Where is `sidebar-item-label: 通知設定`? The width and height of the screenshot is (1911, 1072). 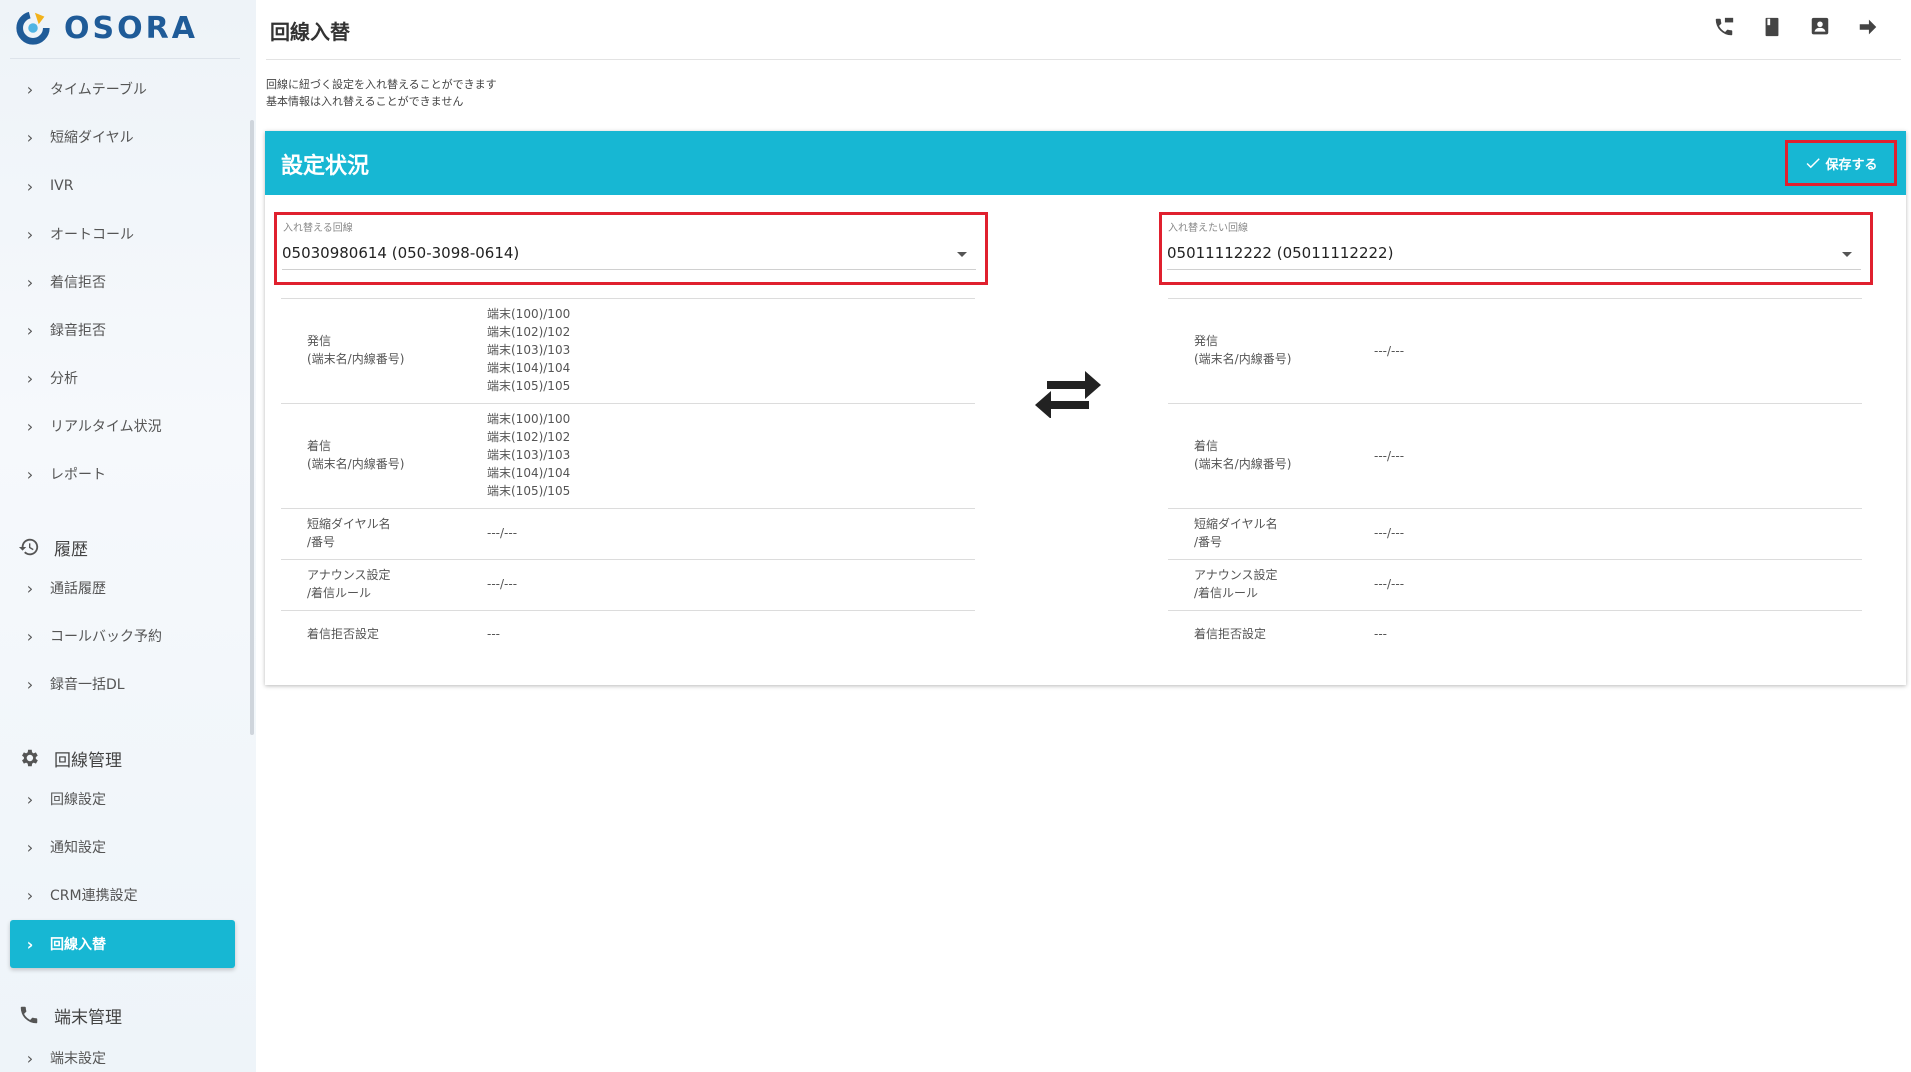
sidebar-item-label: 通知設定 is located at coordinates (78, 848).